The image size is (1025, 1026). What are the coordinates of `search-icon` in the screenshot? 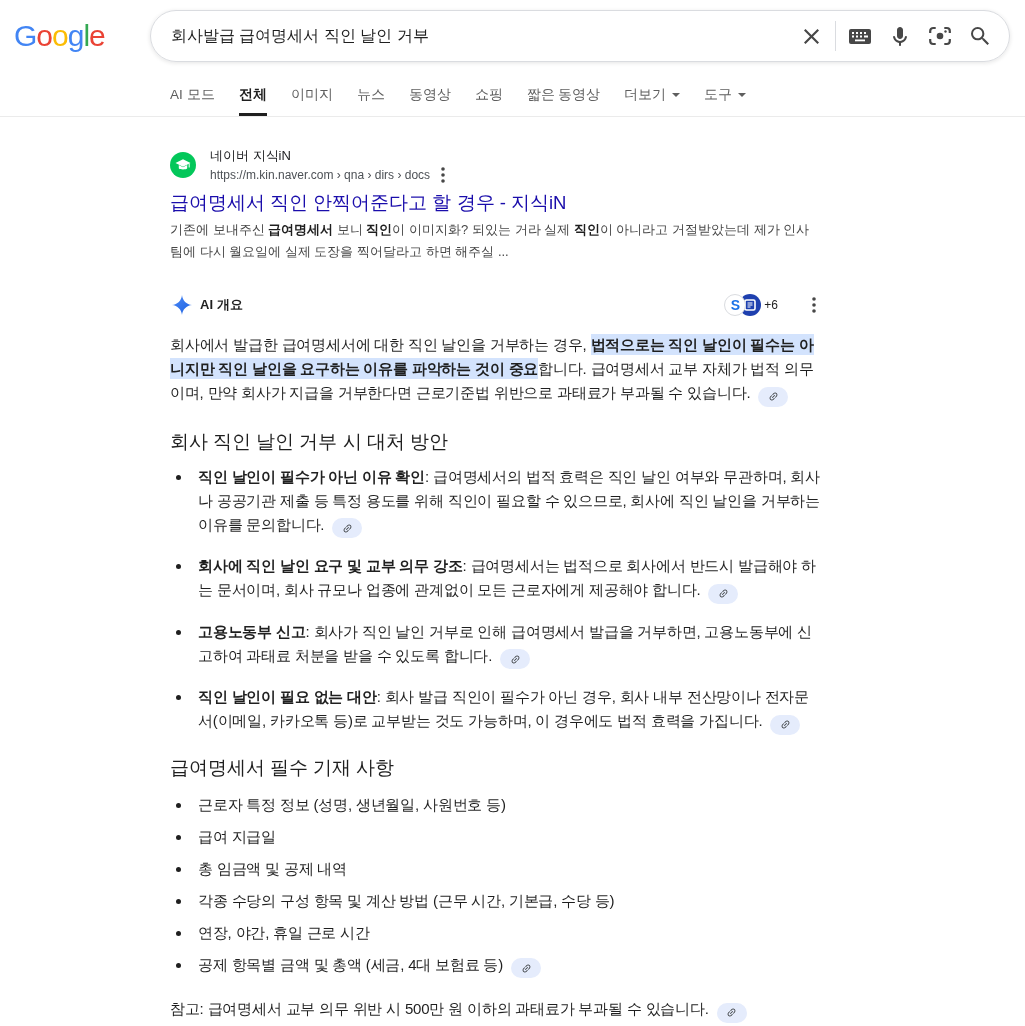 It's located at (980, 36).